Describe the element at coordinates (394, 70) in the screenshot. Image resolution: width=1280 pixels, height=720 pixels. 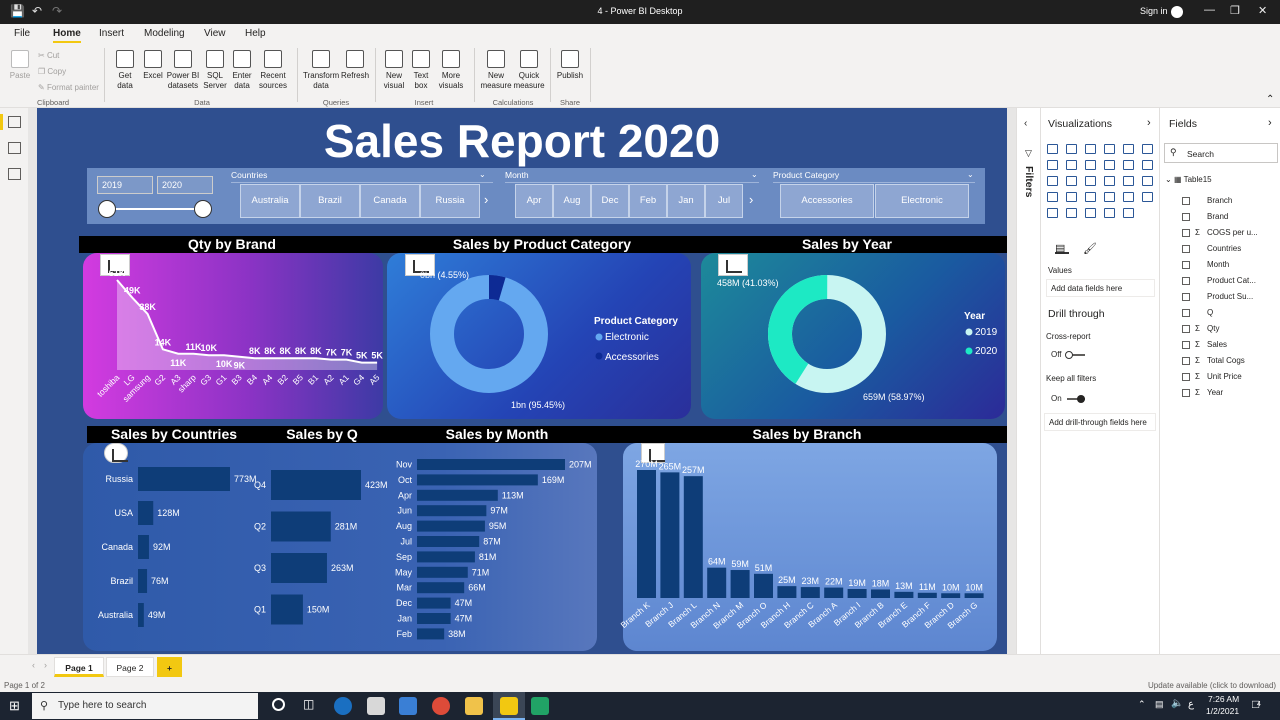
I see `new-visual-button: New visual` at that location.